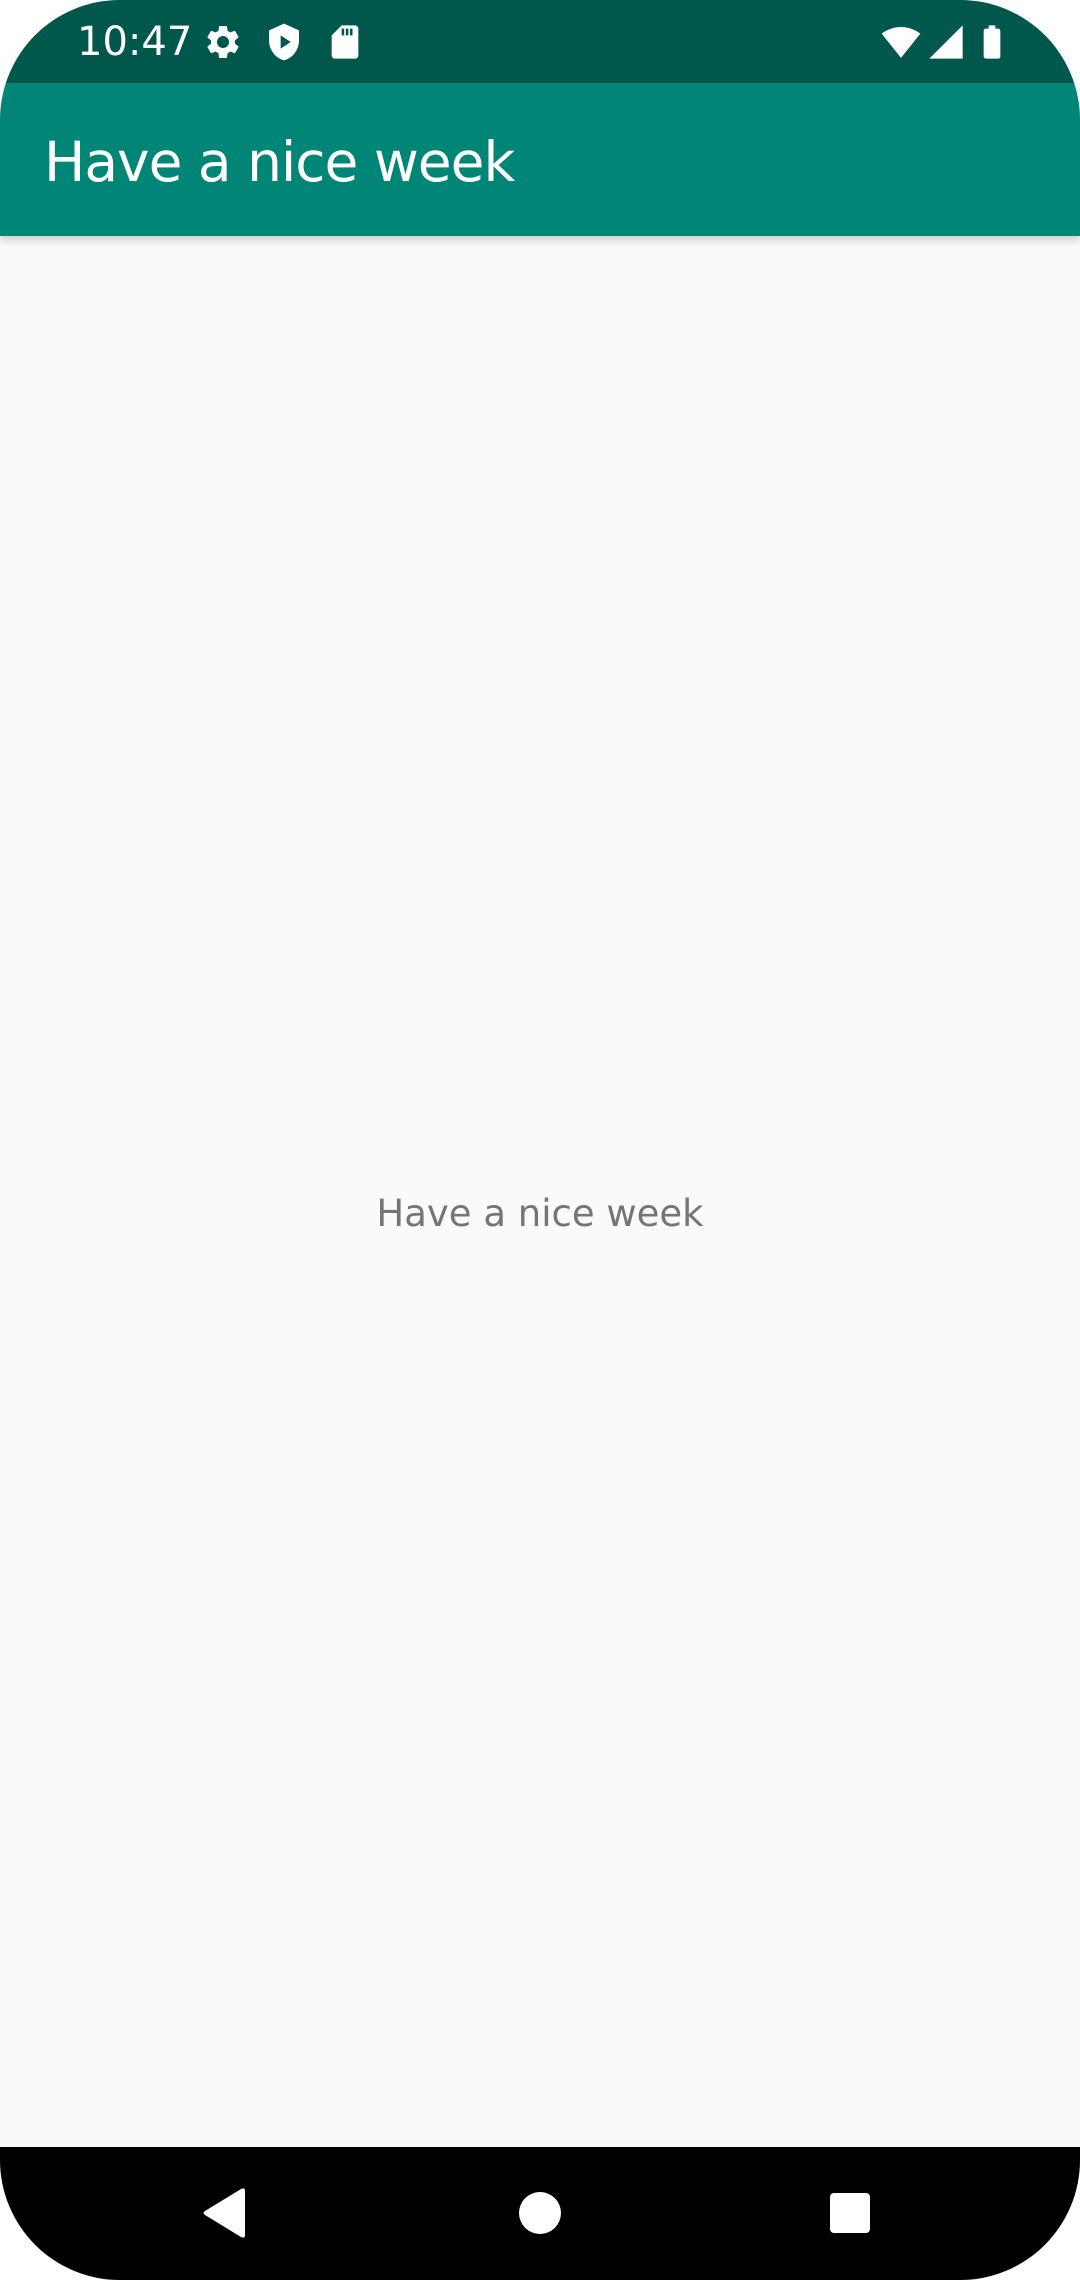  I want to click on shield-play-icon, so click(284, 42).